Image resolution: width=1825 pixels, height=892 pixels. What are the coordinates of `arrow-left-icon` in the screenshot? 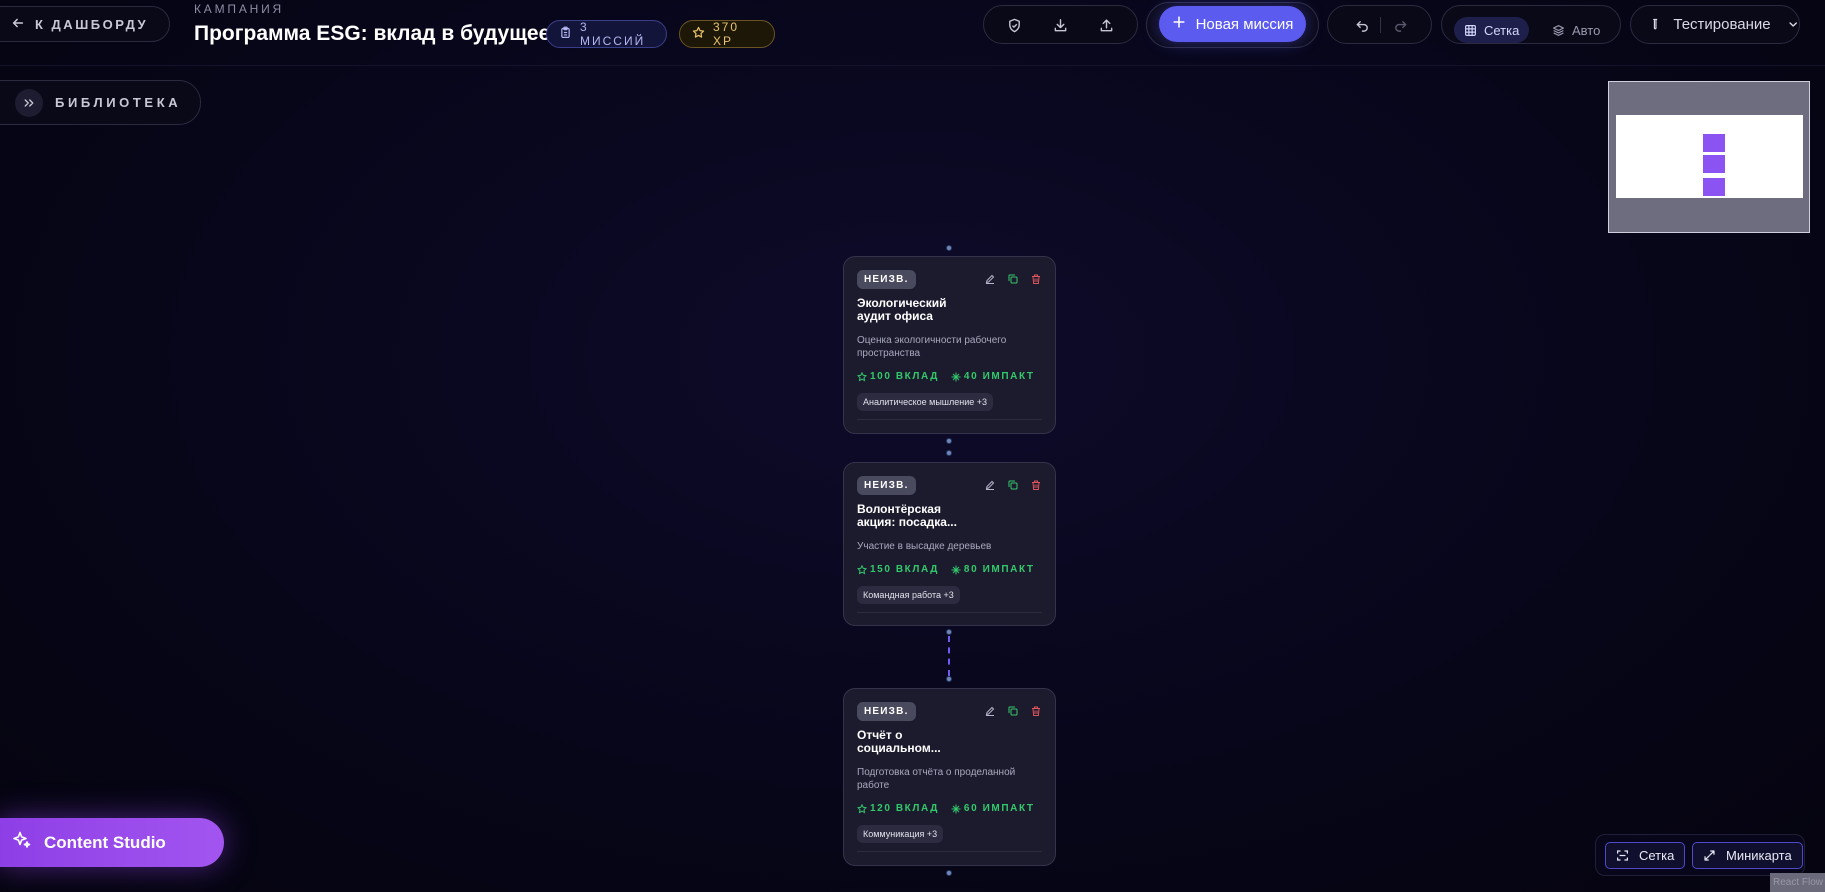 It's located at (18, 24).